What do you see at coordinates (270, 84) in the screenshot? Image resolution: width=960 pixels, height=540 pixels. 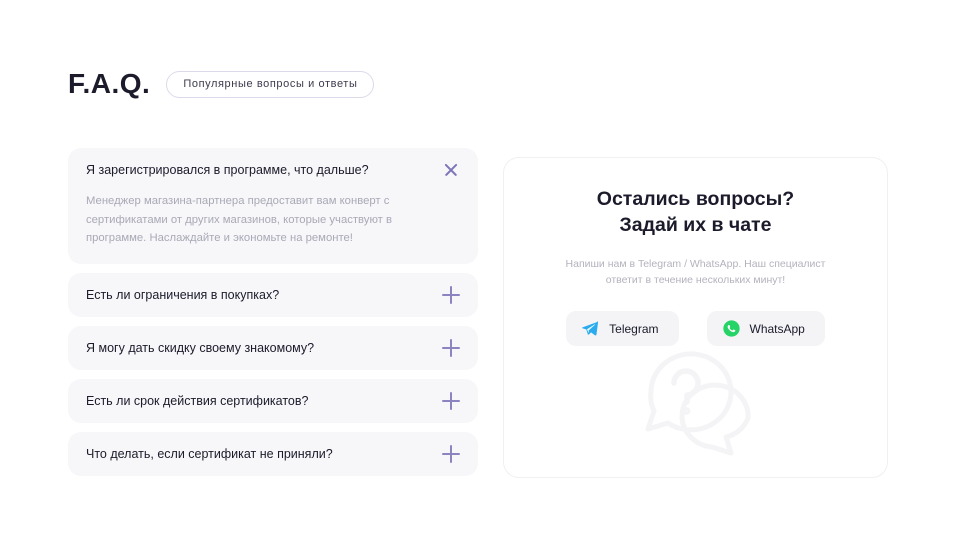 I see `subtitle-badge: Популярные вопросы и ответы` at bounding box center [270, 84].